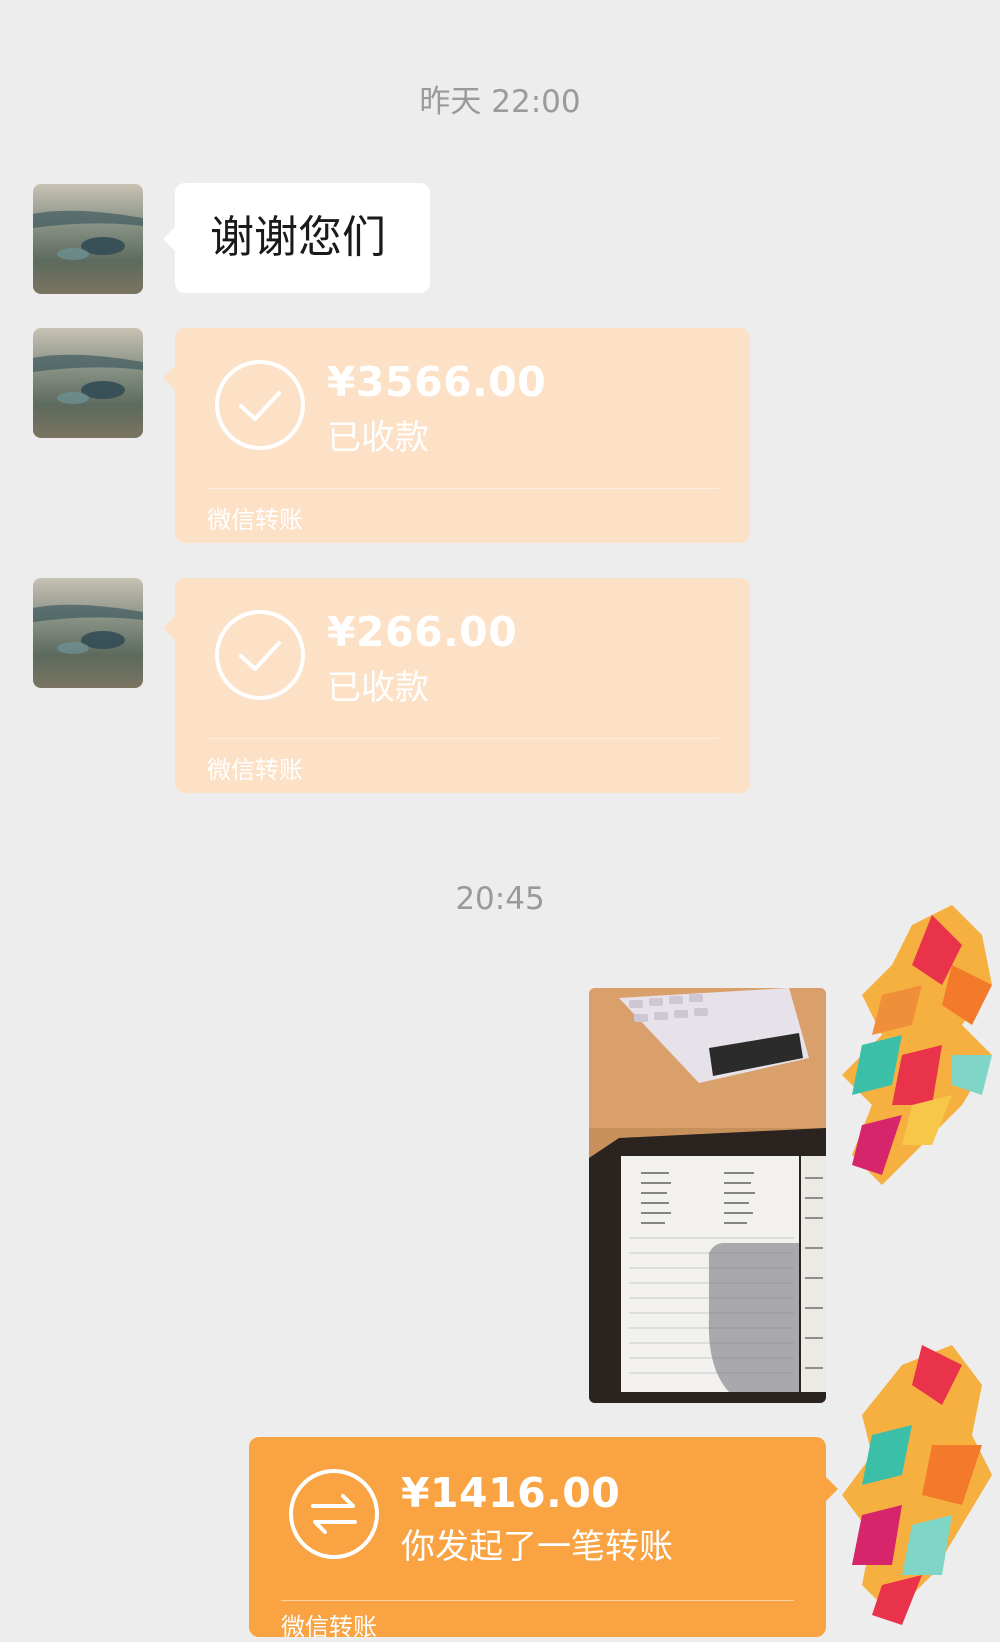 Image resolution: width=1000 pixels, height=1642 pixels. What do you see at coordinates (456, 685) in the screenshot?
I see `transfer-card-received: ¥266.00 已收款 微信转账` at bounding box center [456, 685].